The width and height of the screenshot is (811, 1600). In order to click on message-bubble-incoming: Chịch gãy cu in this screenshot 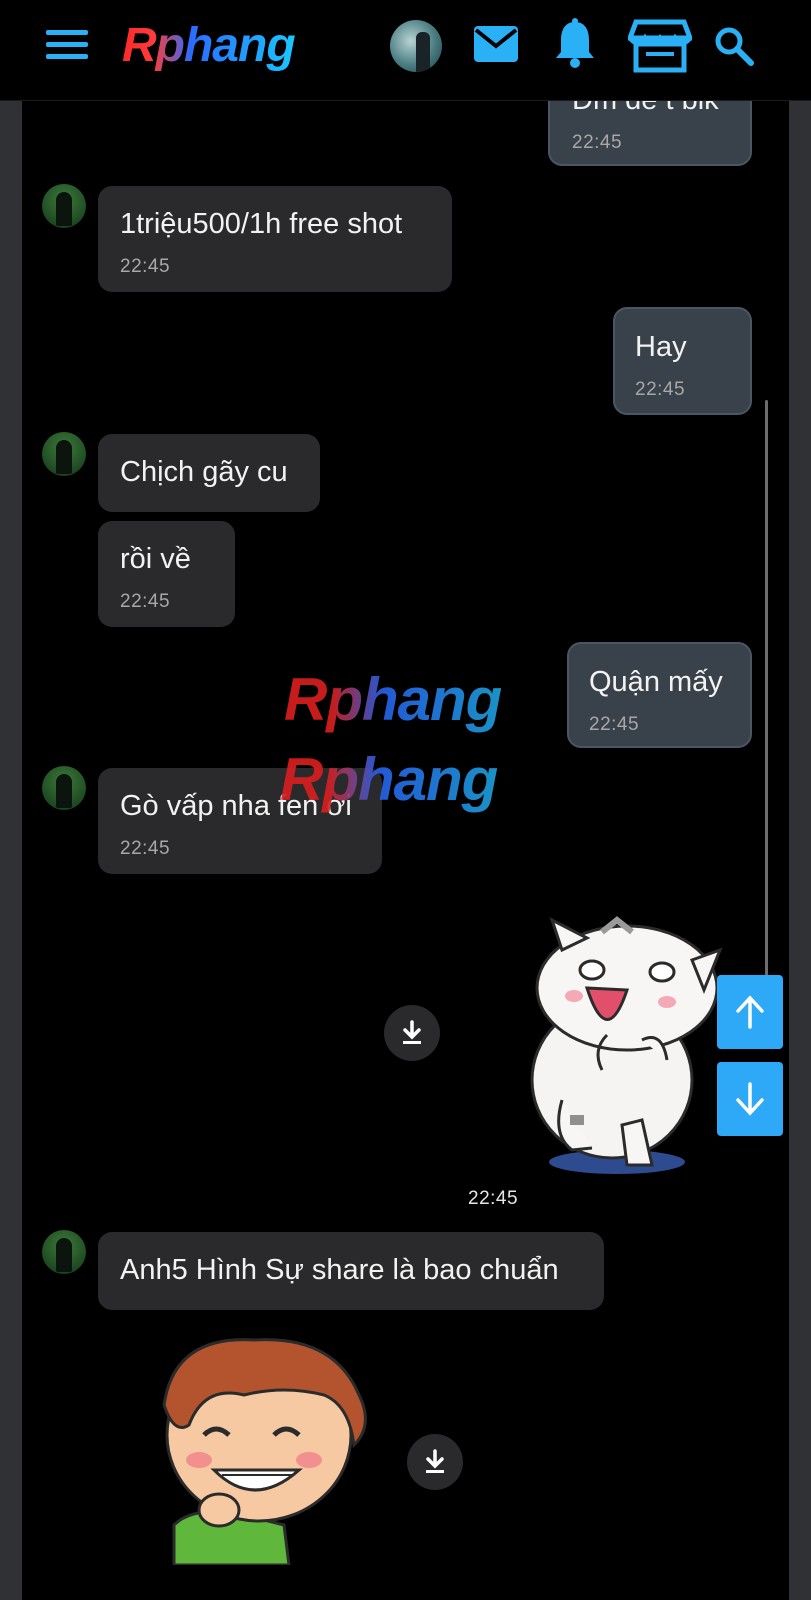, I will do `click(209, 473)`.